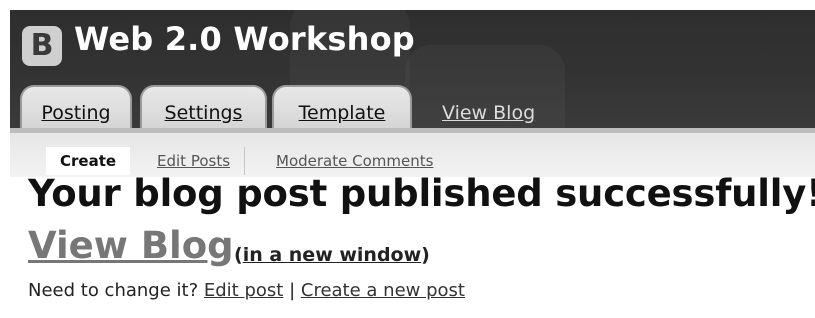 The height and width of the screenshot is (318, 815). Describe the element at coordinates (203, 106) in the screenshot. I see `tab-settings: Settings` at that location.